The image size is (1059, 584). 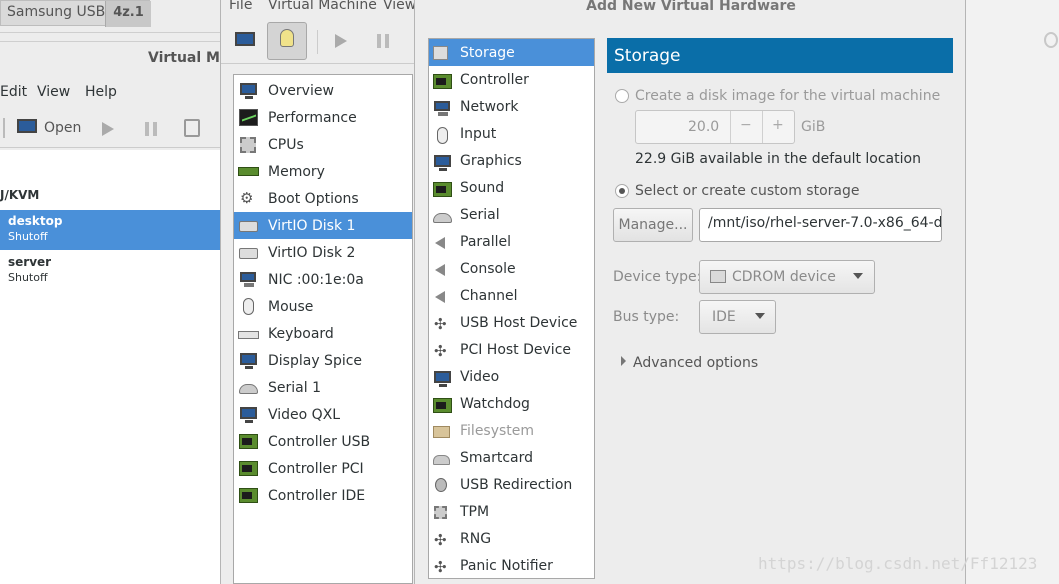 I want to click on hardware-type-item: Graphics, so click(x=511, y=160).